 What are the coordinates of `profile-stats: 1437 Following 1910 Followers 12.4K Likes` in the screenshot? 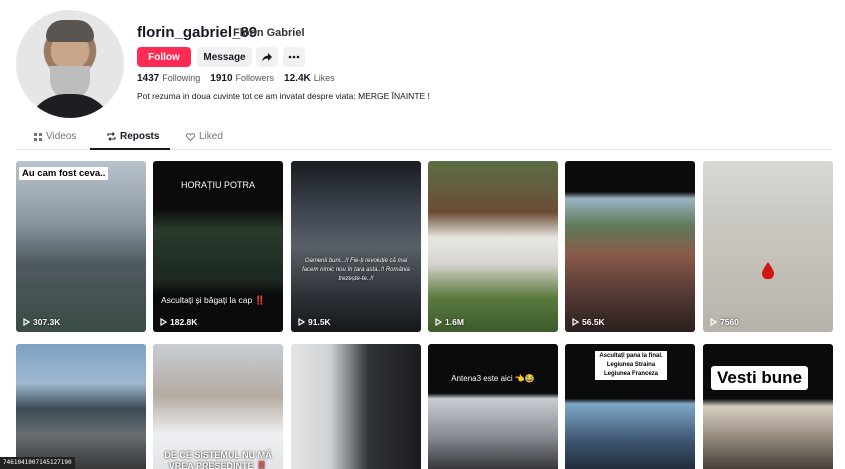 It's located at (236, 78).